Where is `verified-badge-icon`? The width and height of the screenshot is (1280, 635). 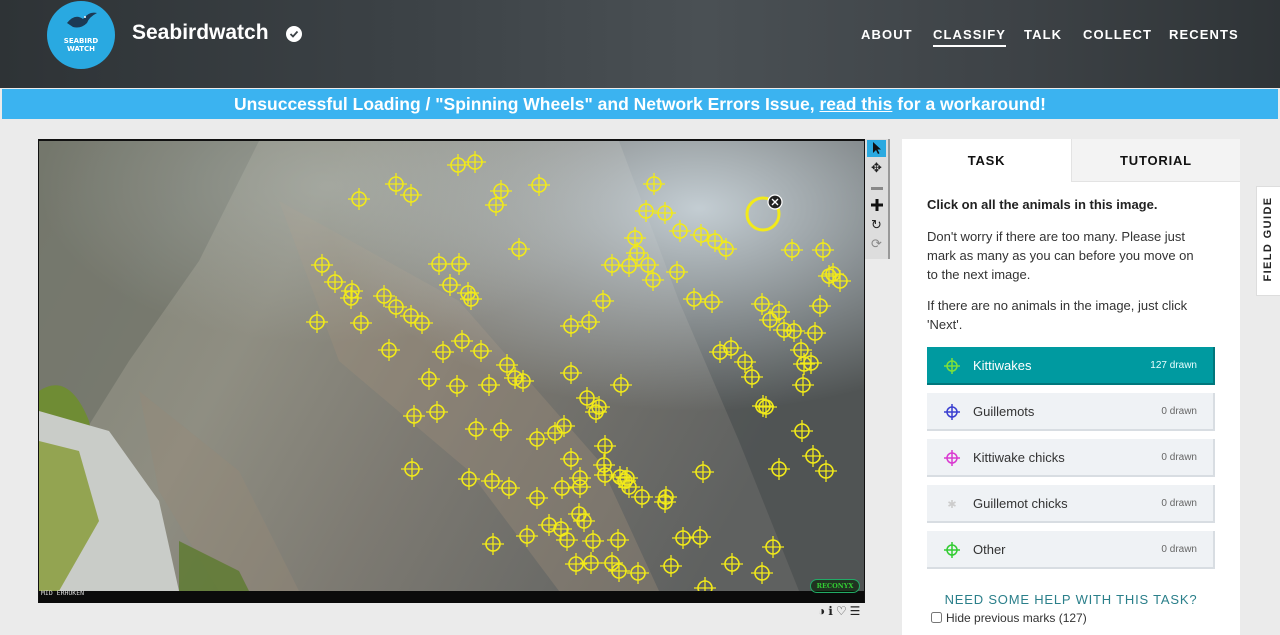 verified-badge-icon is located at coordinates (294, 34).